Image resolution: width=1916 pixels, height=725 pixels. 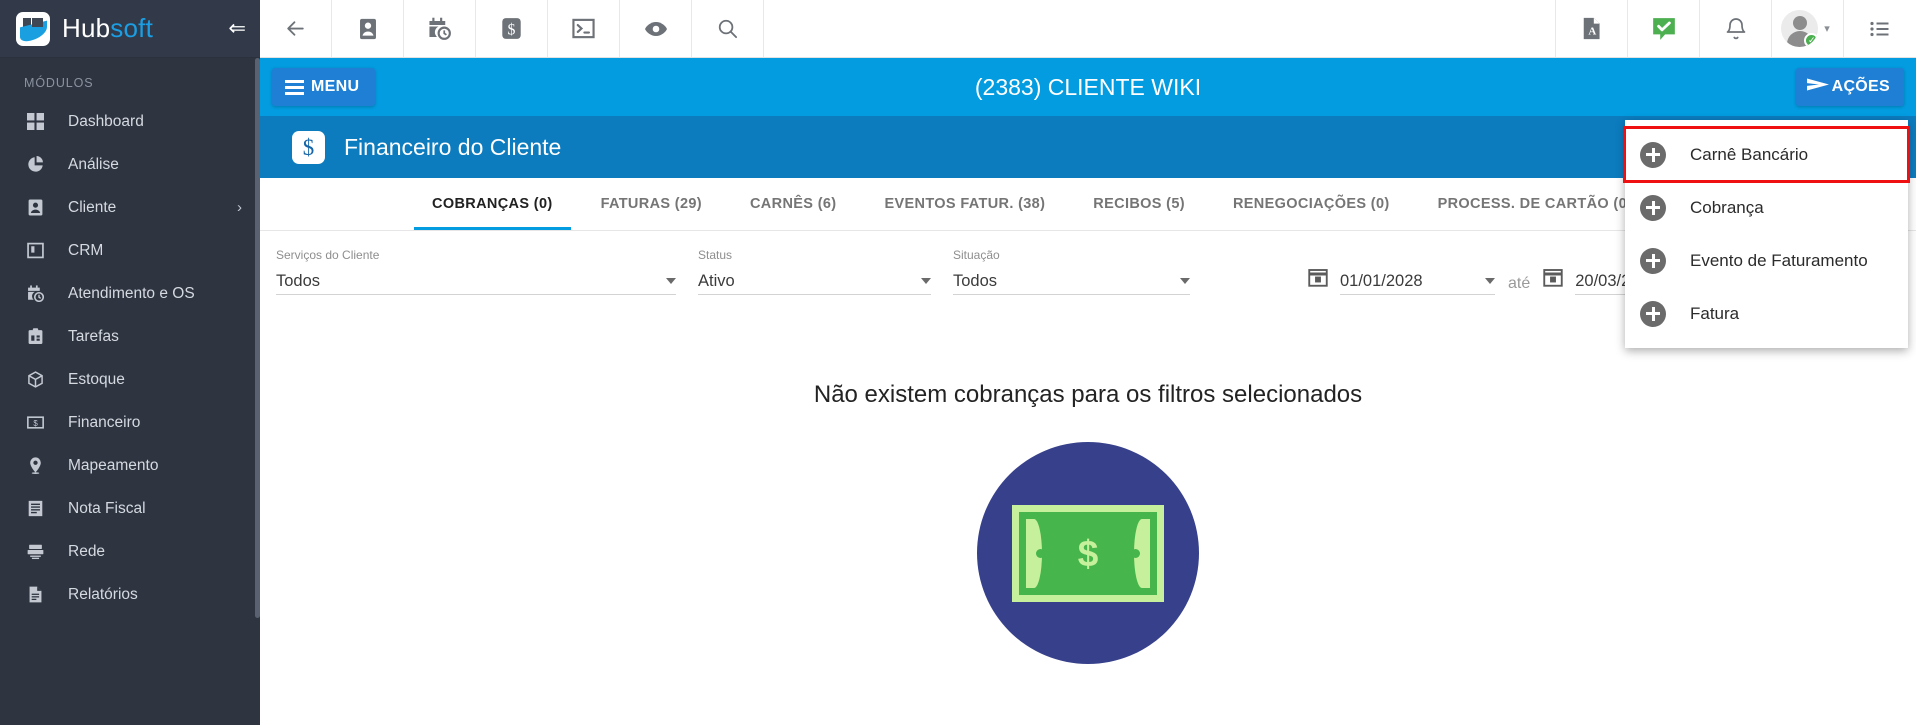 What do you see at coordinates (106, 121) in the screenshot?
I see `sidebar-item-label: Dashboard` at bounding box center [106, 121].